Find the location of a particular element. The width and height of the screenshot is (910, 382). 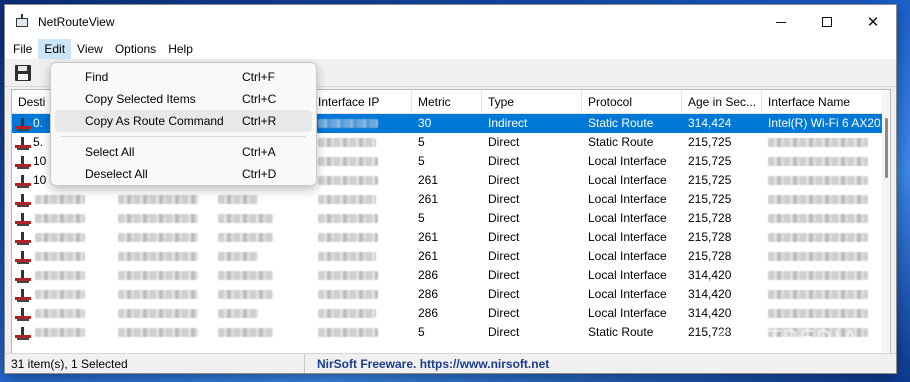

menu-item-copy-as-route-command: Copy As Route Command Ctrl+R is located at coordinates (183, 121).